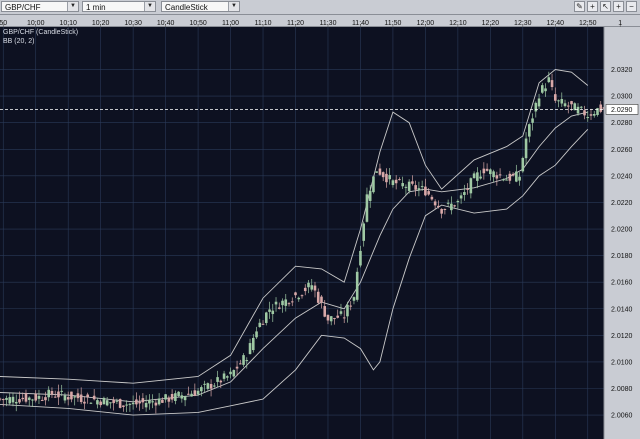 The width and height of the screenshot is (640, 439). Describe the element at coordinates (19, 41) in the screenshot. I see `bollinger-label: BB (20, 2)` at that location.